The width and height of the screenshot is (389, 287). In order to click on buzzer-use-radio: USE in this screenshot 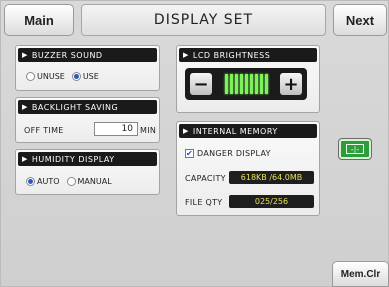, I will do `click(85, 76)`.